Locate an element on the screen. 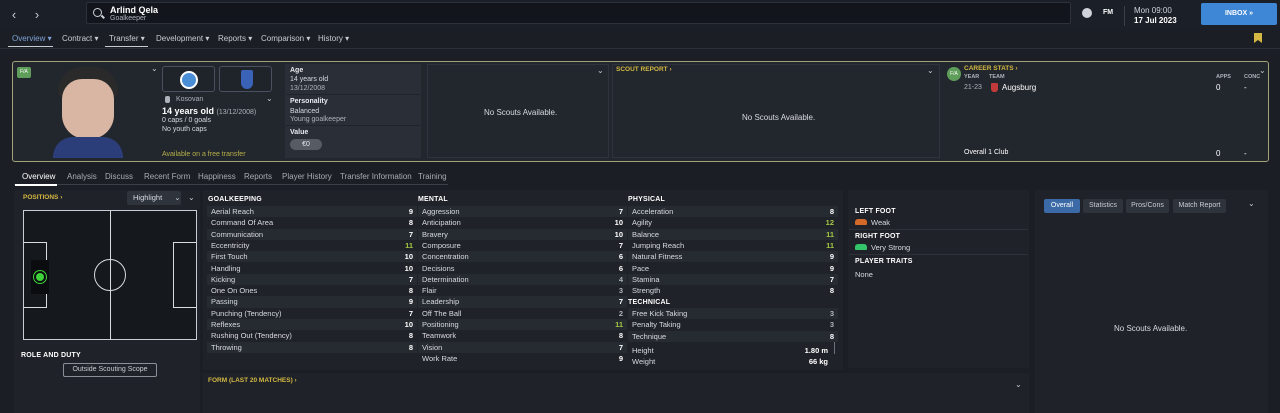 This screenshot has height=413, width=1280. goalkeeping-title: GOALKEEPING is located at coordinates (235, 199).